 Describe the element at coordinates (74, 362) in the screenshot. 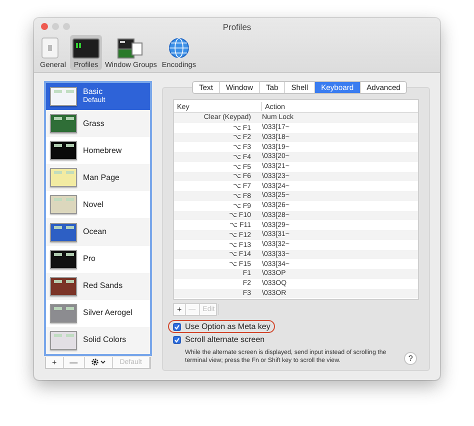

I see `remove-button: —` at that location.